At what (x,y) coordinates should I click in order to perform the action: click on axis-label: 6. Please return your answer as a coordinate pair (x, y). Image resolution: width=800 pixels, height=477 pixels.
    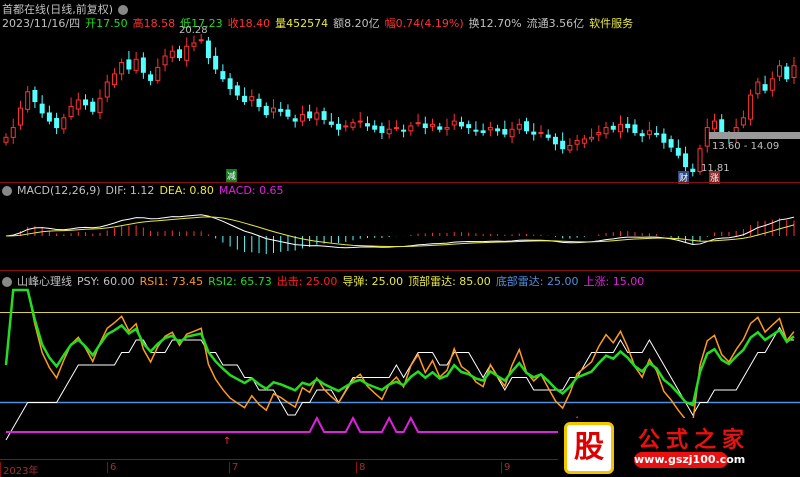
    Looking at the image, I should click on (111, 467).